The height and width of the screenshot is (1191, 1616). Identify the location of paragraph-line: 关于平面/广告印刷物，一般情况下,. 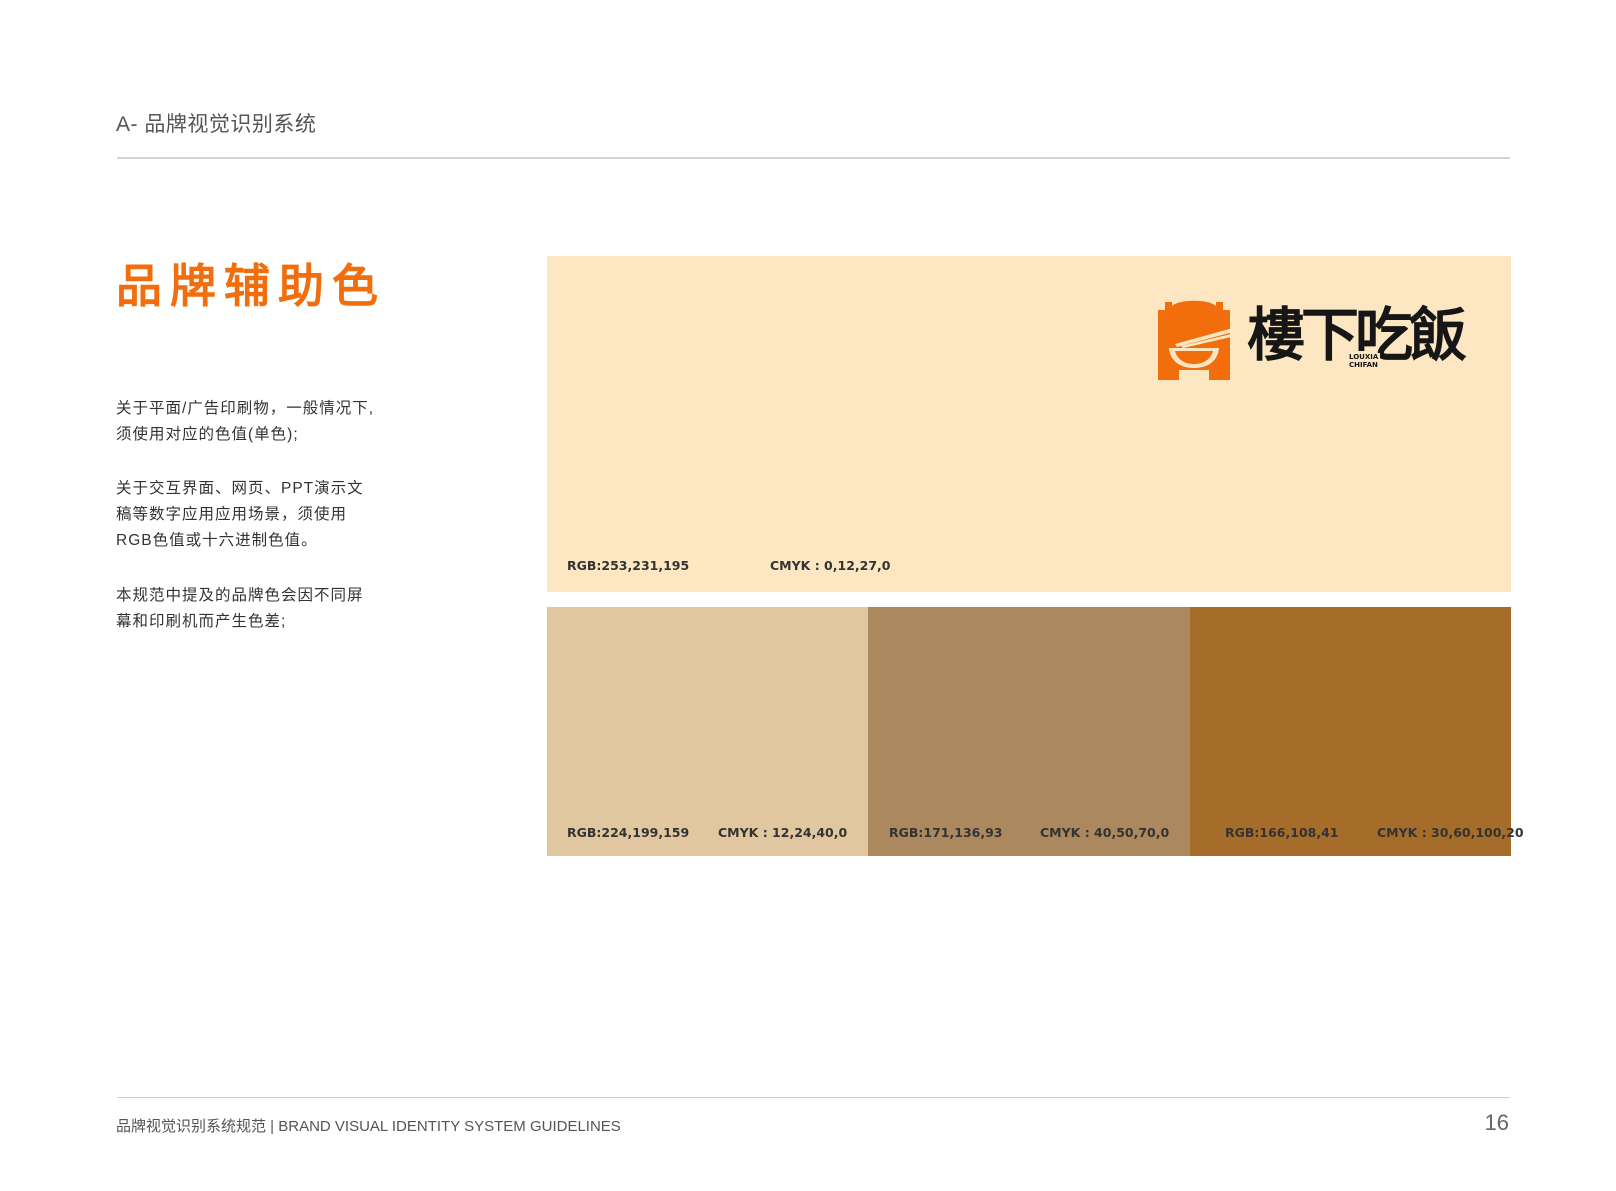
(245, 408).